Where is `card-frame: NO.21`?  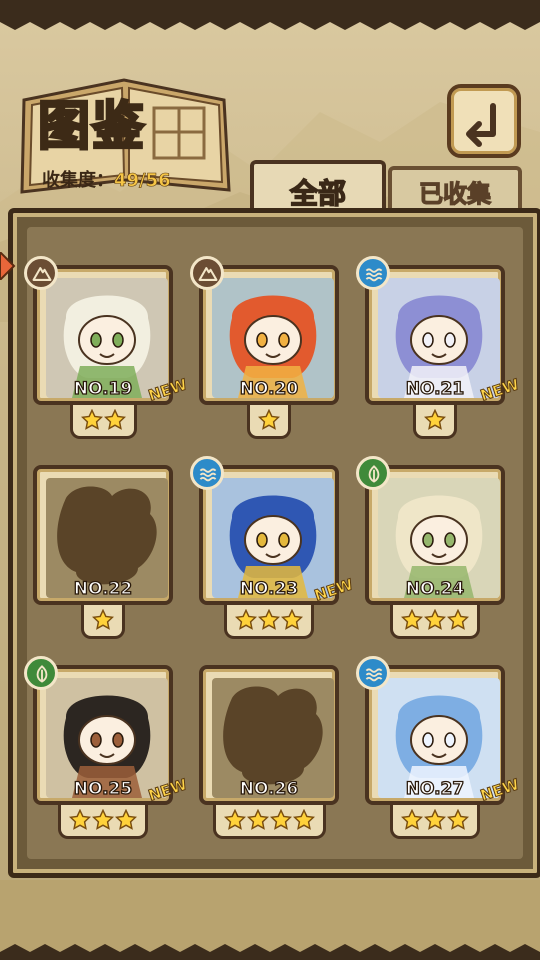 card-frame: NO.21 is located at coordinates (435, 335).